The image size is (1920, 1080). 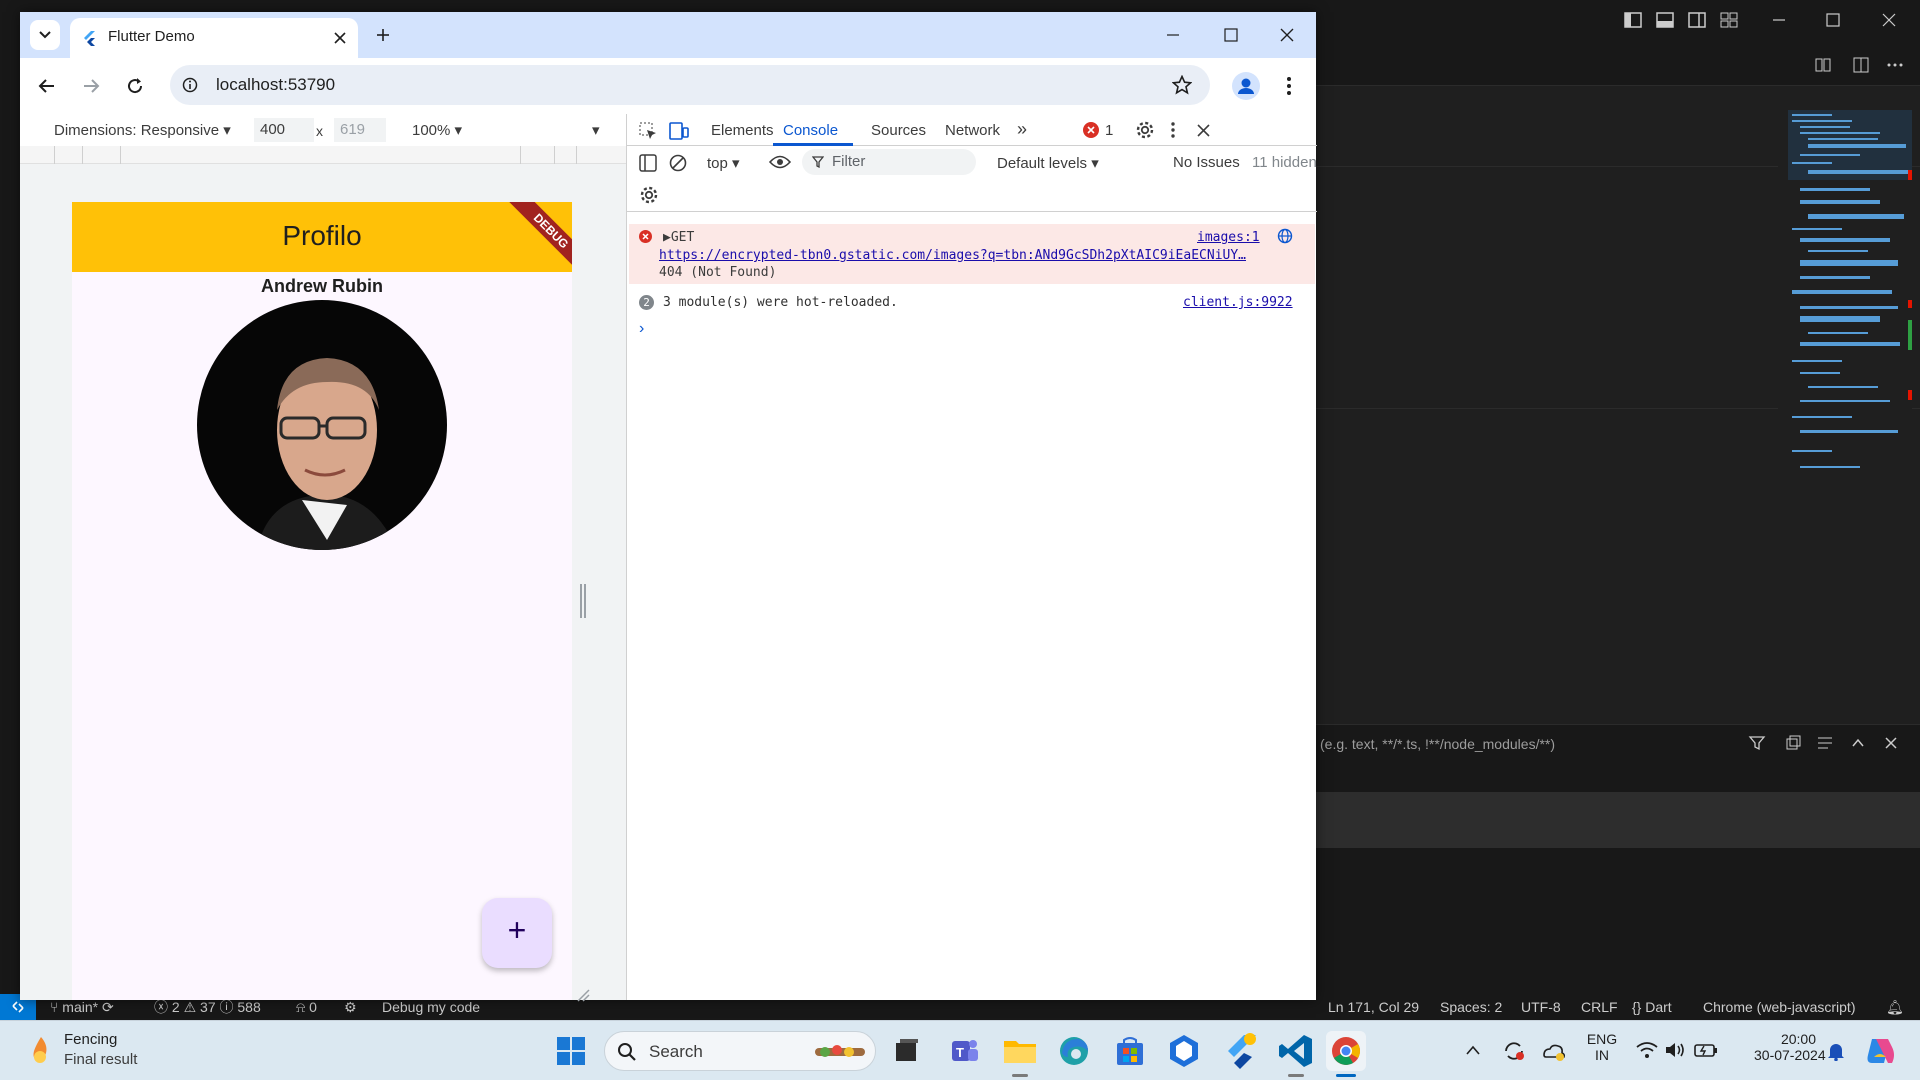 I want to click on tab-elements: Elements, so click(x=742, y=130).